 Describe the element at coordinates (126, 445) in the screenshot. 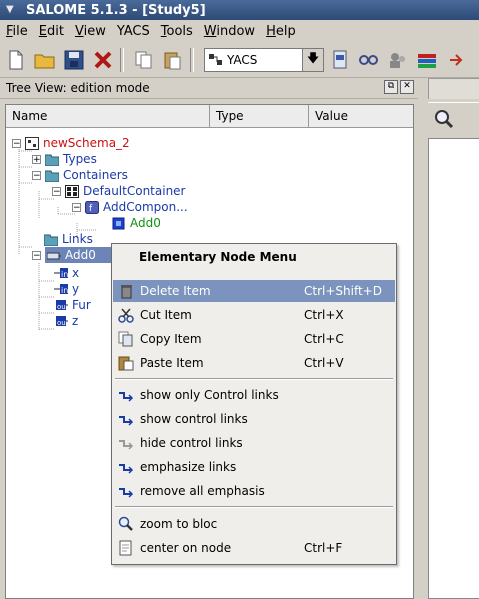

I see `control-link-grey-icon` at that location.